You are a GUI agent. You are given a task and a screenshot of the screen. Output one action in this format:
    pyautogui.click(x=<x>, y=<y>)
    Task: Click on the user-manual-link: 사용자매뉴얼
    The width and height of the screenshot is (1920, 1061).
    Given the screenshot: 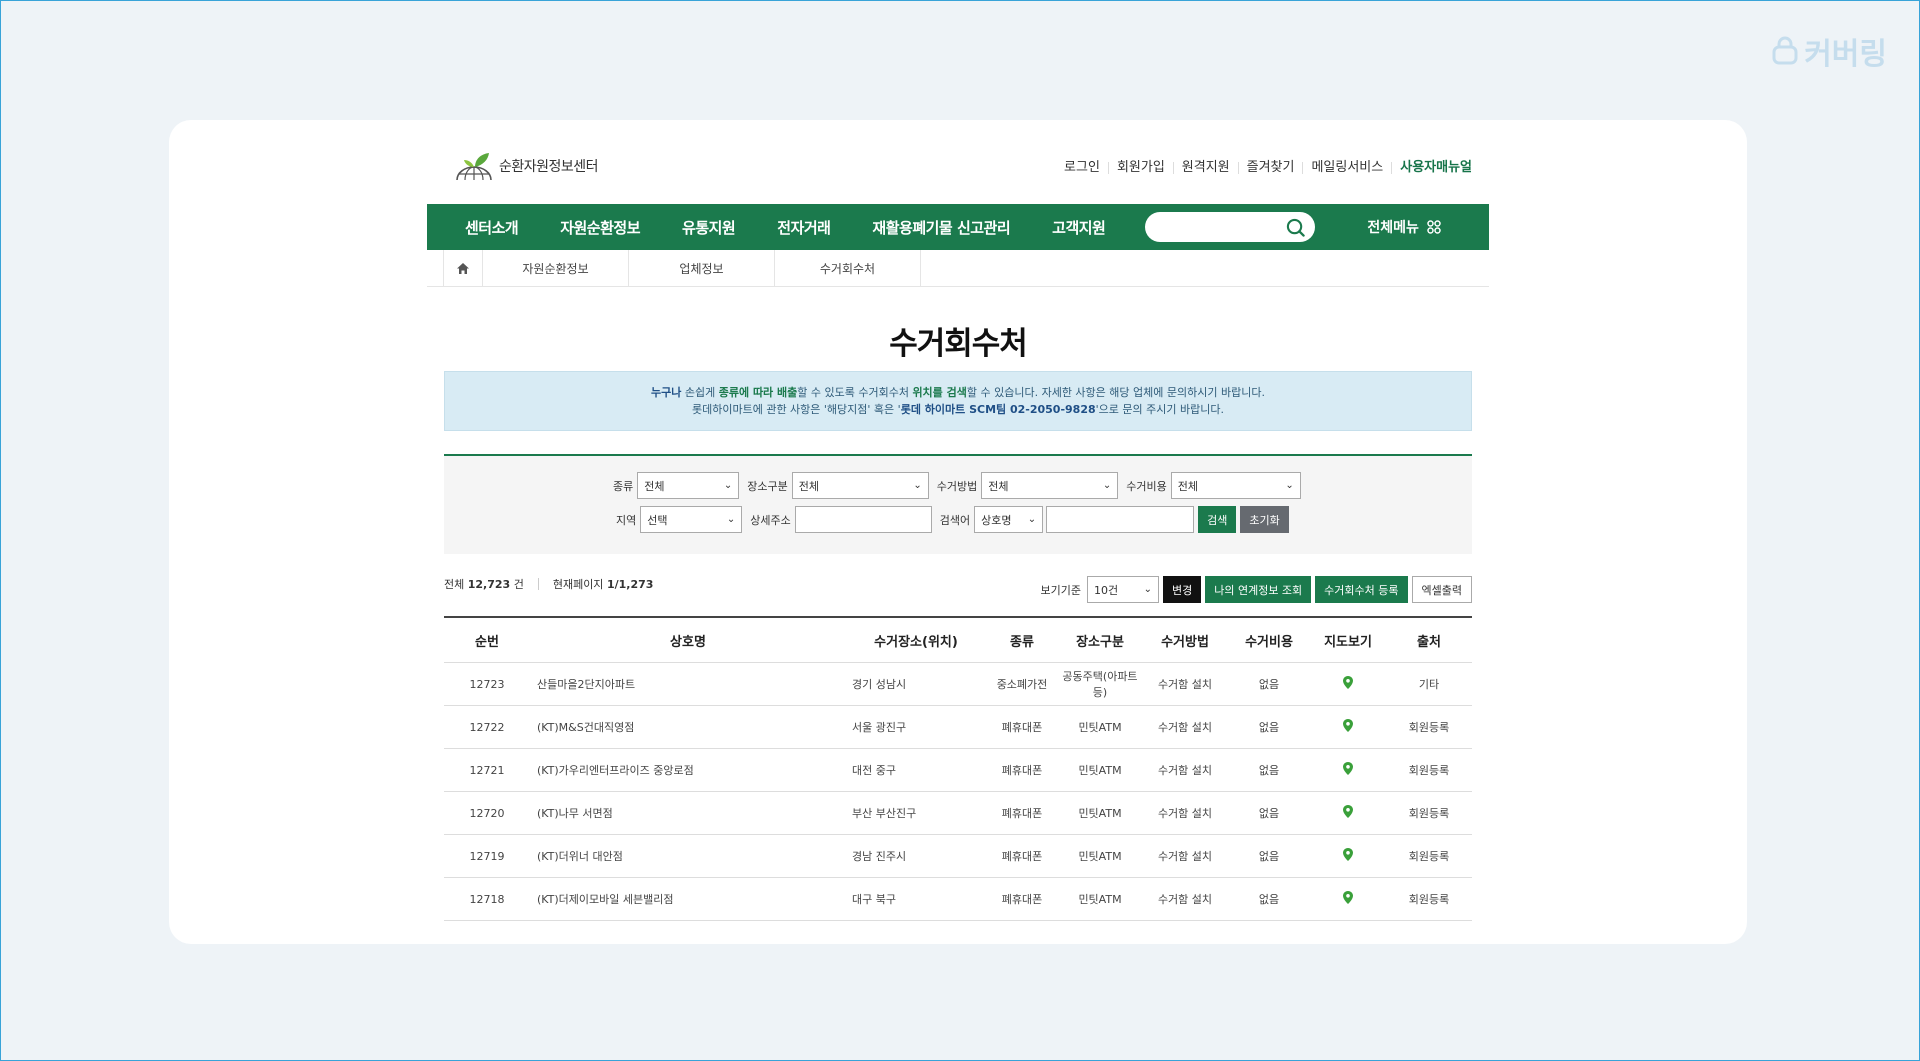 What is the action you would take?
    pyautogui.click(x=1431, y=167)
    